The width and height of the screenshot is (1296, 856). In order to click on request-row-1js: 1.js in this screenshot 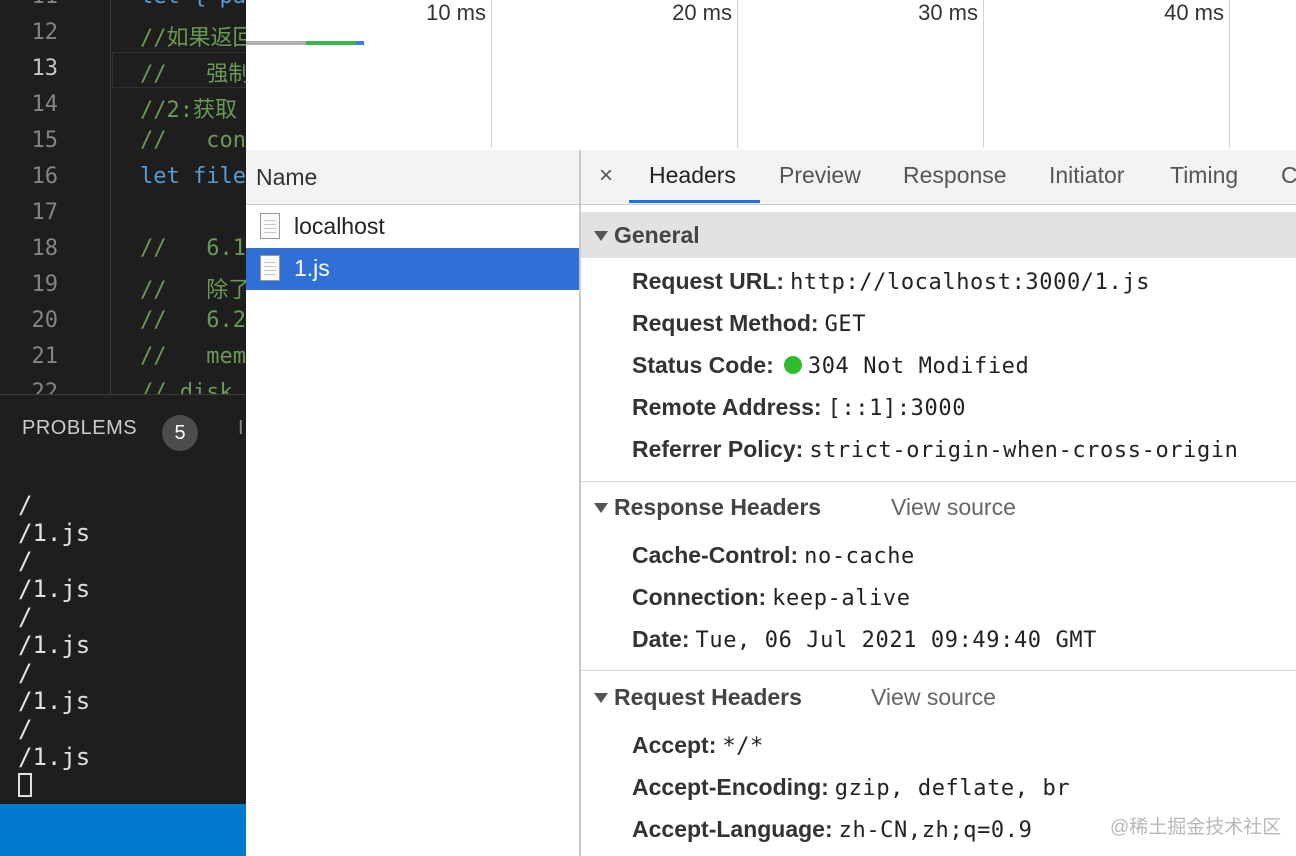, I will do `click(412, 269)`.